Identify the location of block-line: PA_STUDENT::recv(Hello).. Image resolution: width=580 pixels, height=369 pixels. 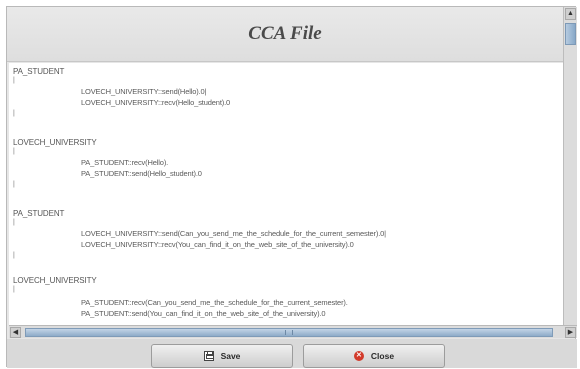
(125, 162).